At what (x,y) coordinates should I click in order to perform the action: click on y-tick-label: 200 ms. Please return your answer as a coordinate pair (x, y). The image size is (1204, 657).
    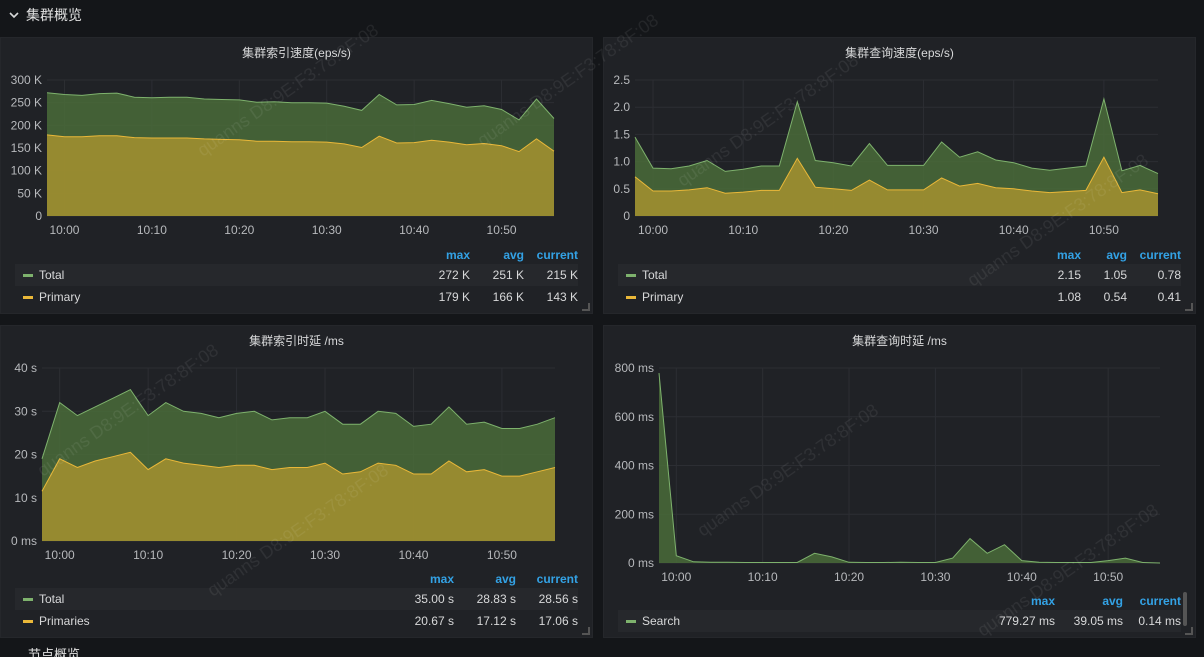
    Looking at the image, I should click on (634, 514).